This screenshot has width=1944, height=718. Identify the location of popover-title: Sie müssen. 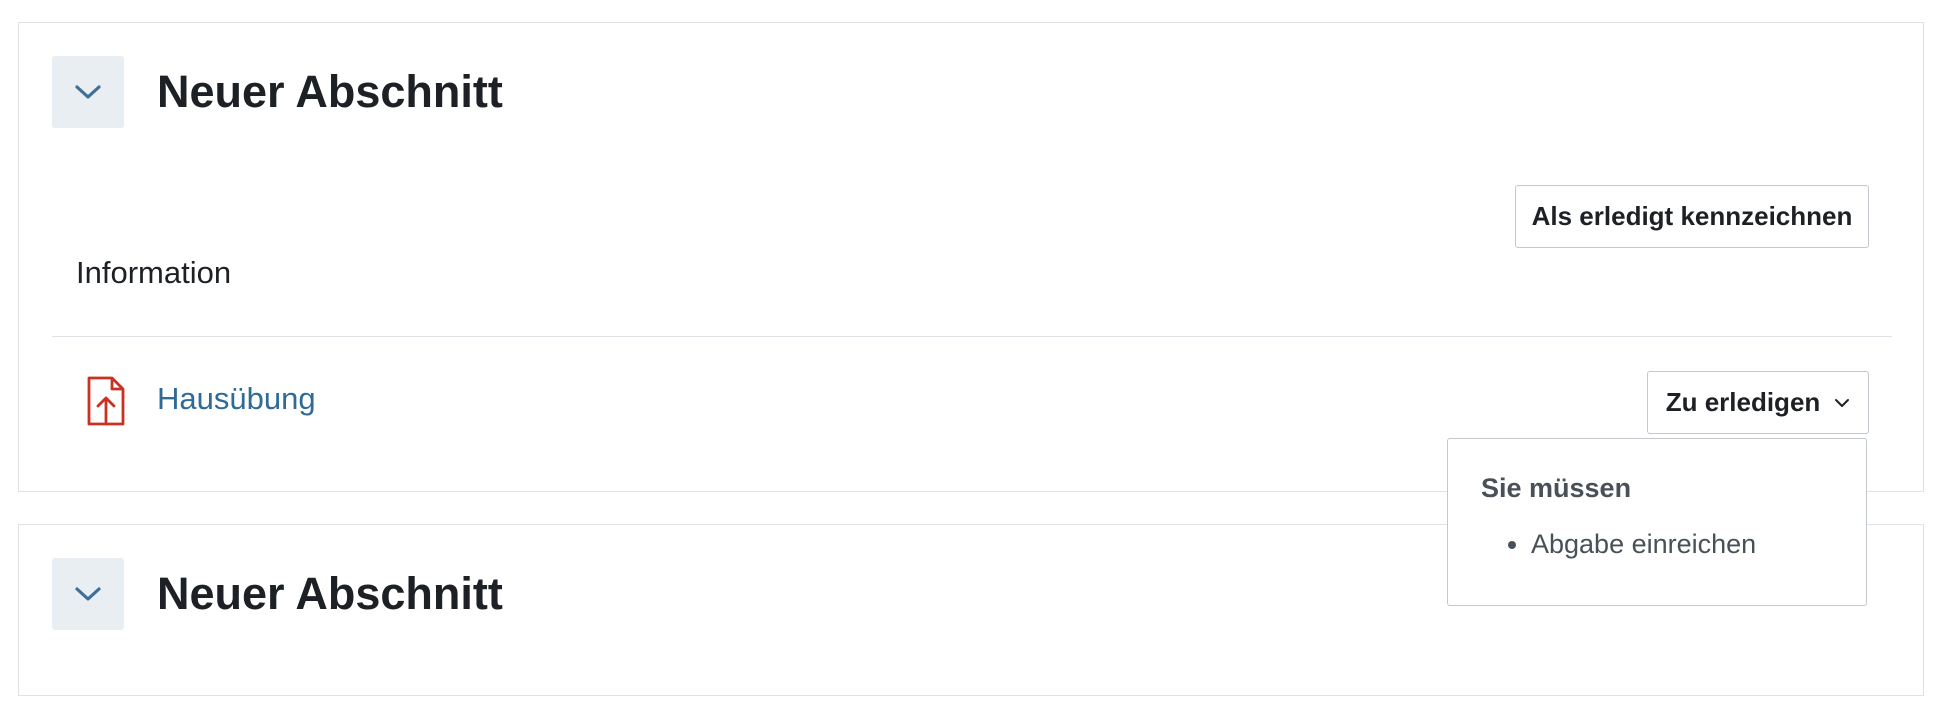
(1556, 488).